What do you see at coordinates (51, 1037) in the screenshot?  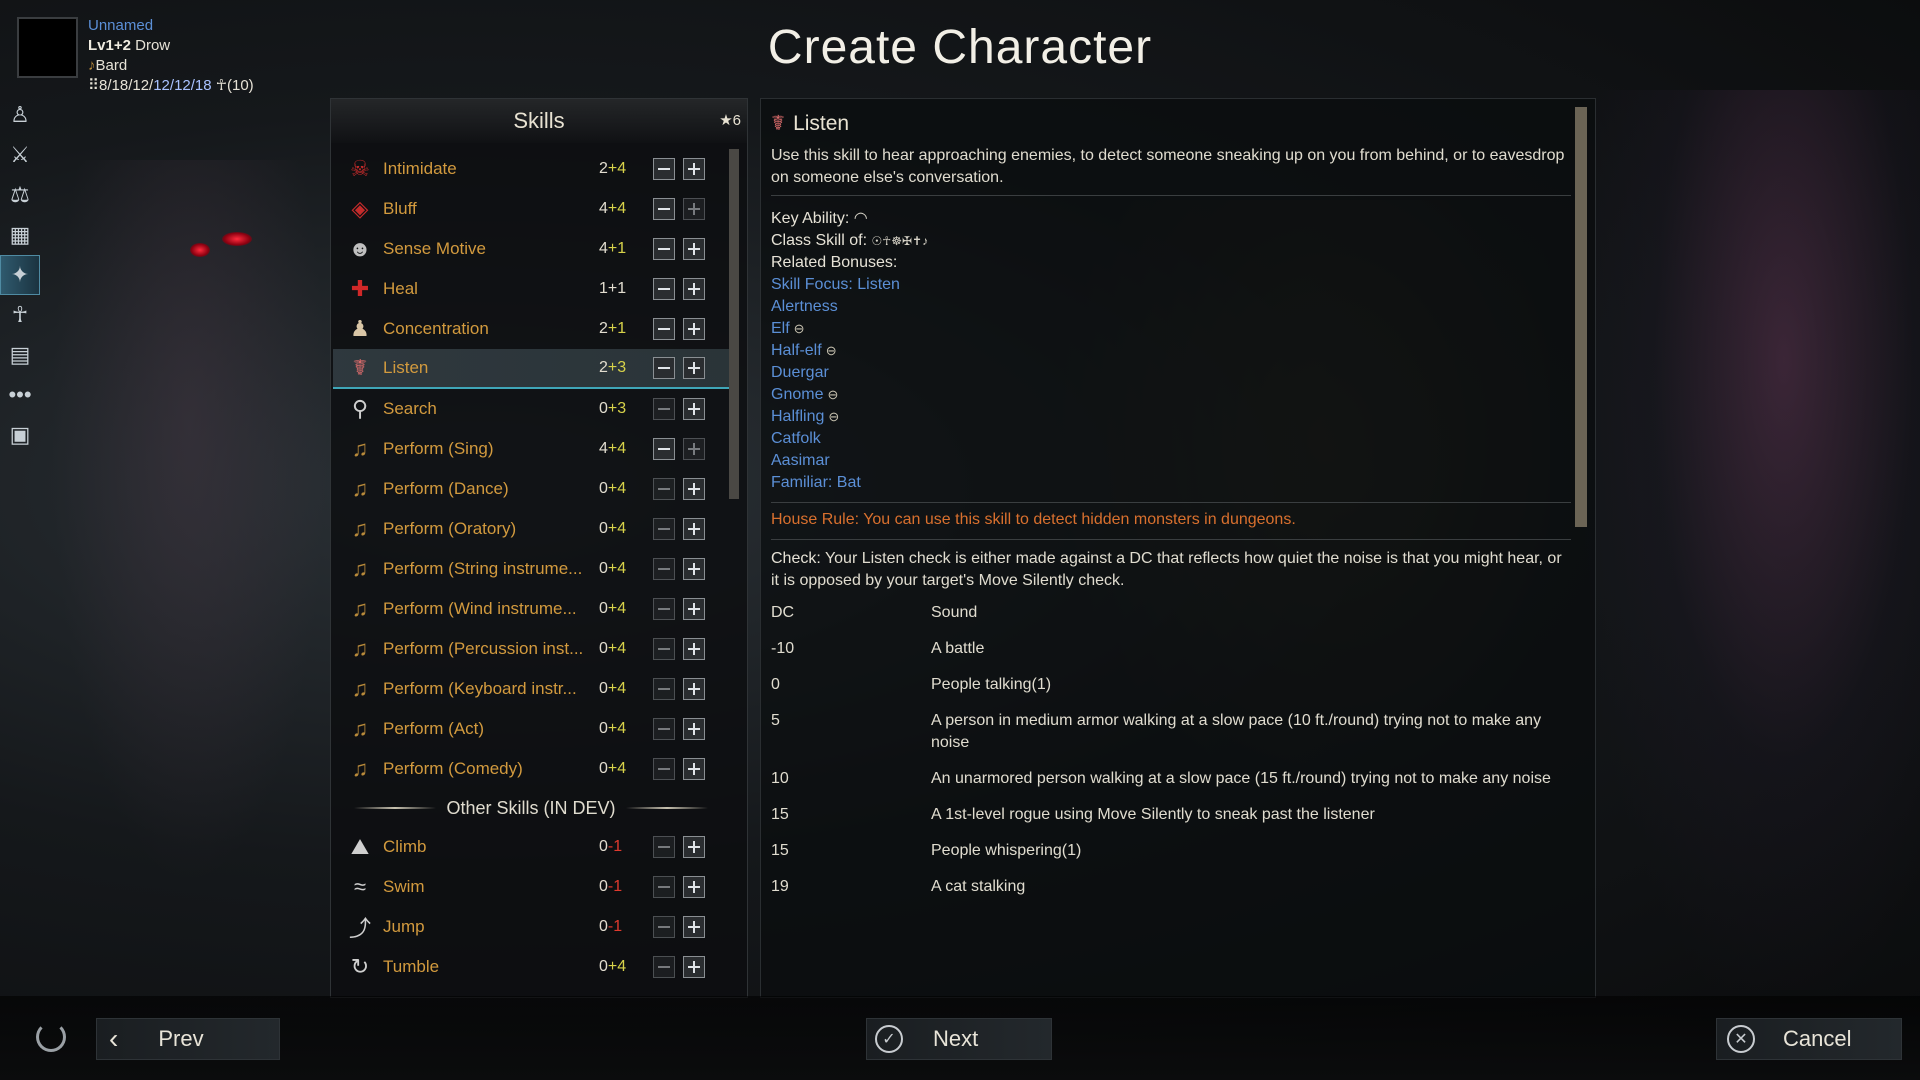 I see `reset-icon` at bounding box center [51, 1037].